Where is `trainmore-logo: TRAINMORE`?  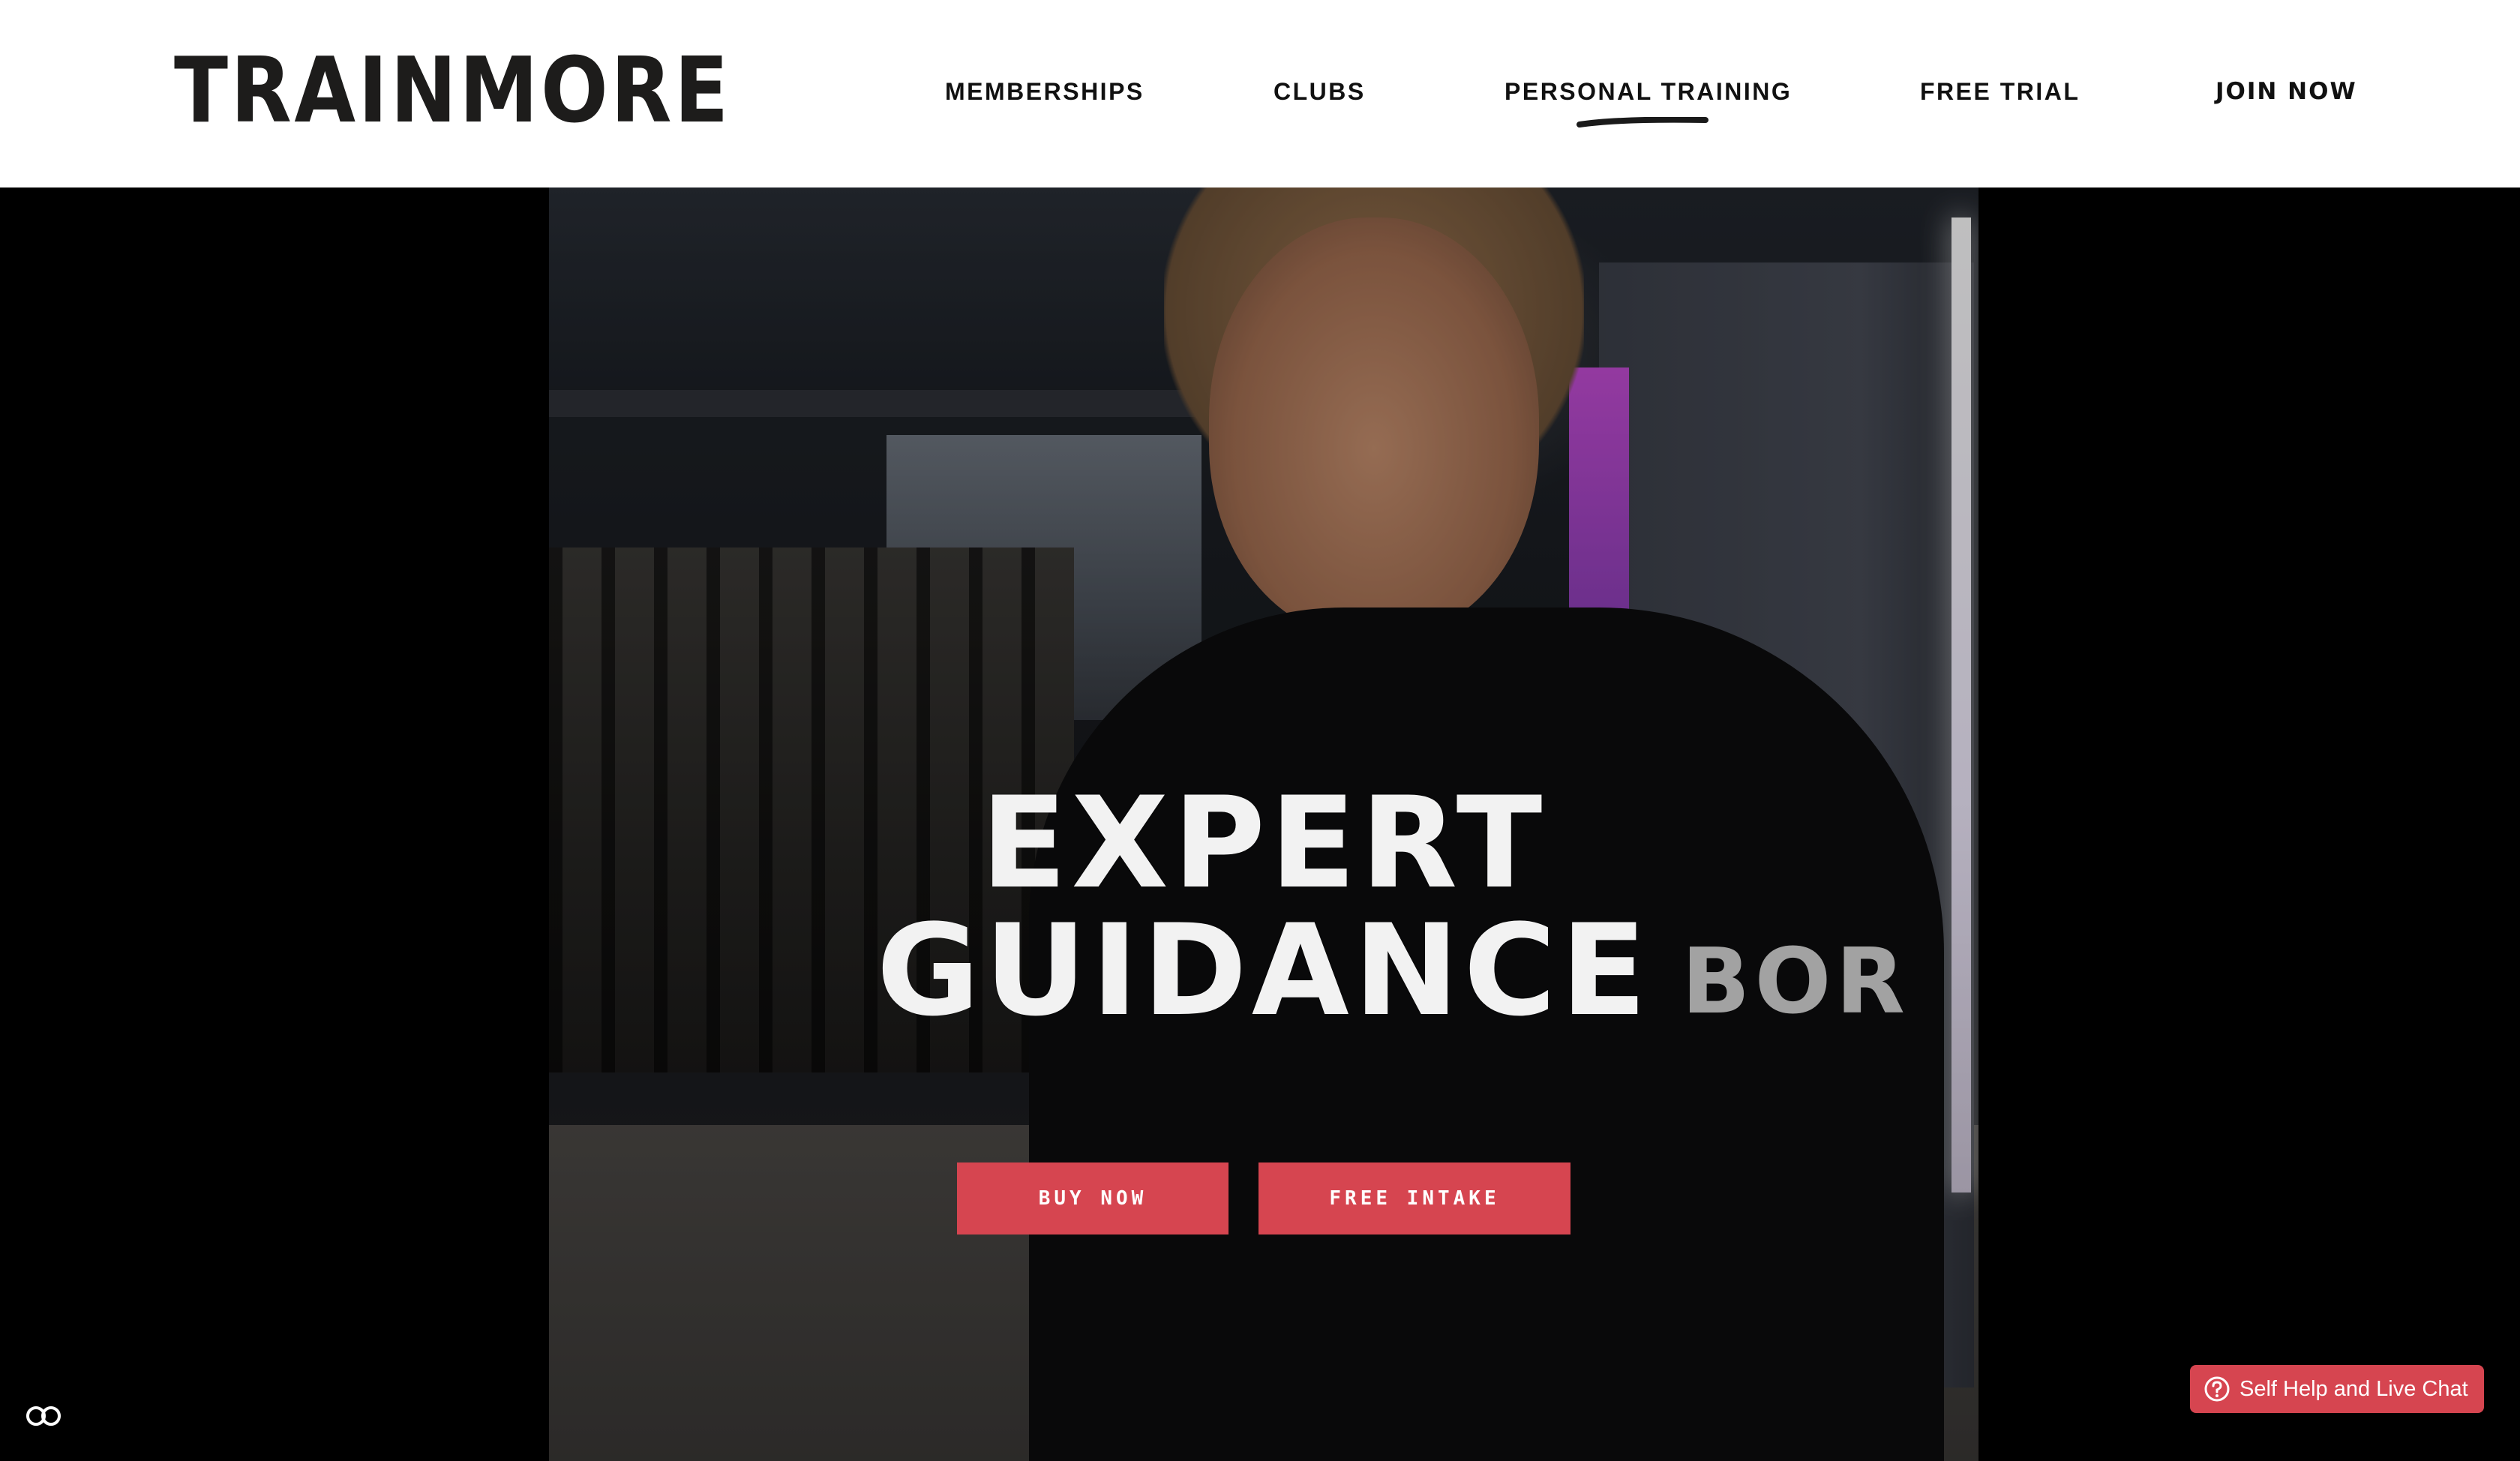 trainmore-logo: TRAINMORE is located at coordinates (452, 91).